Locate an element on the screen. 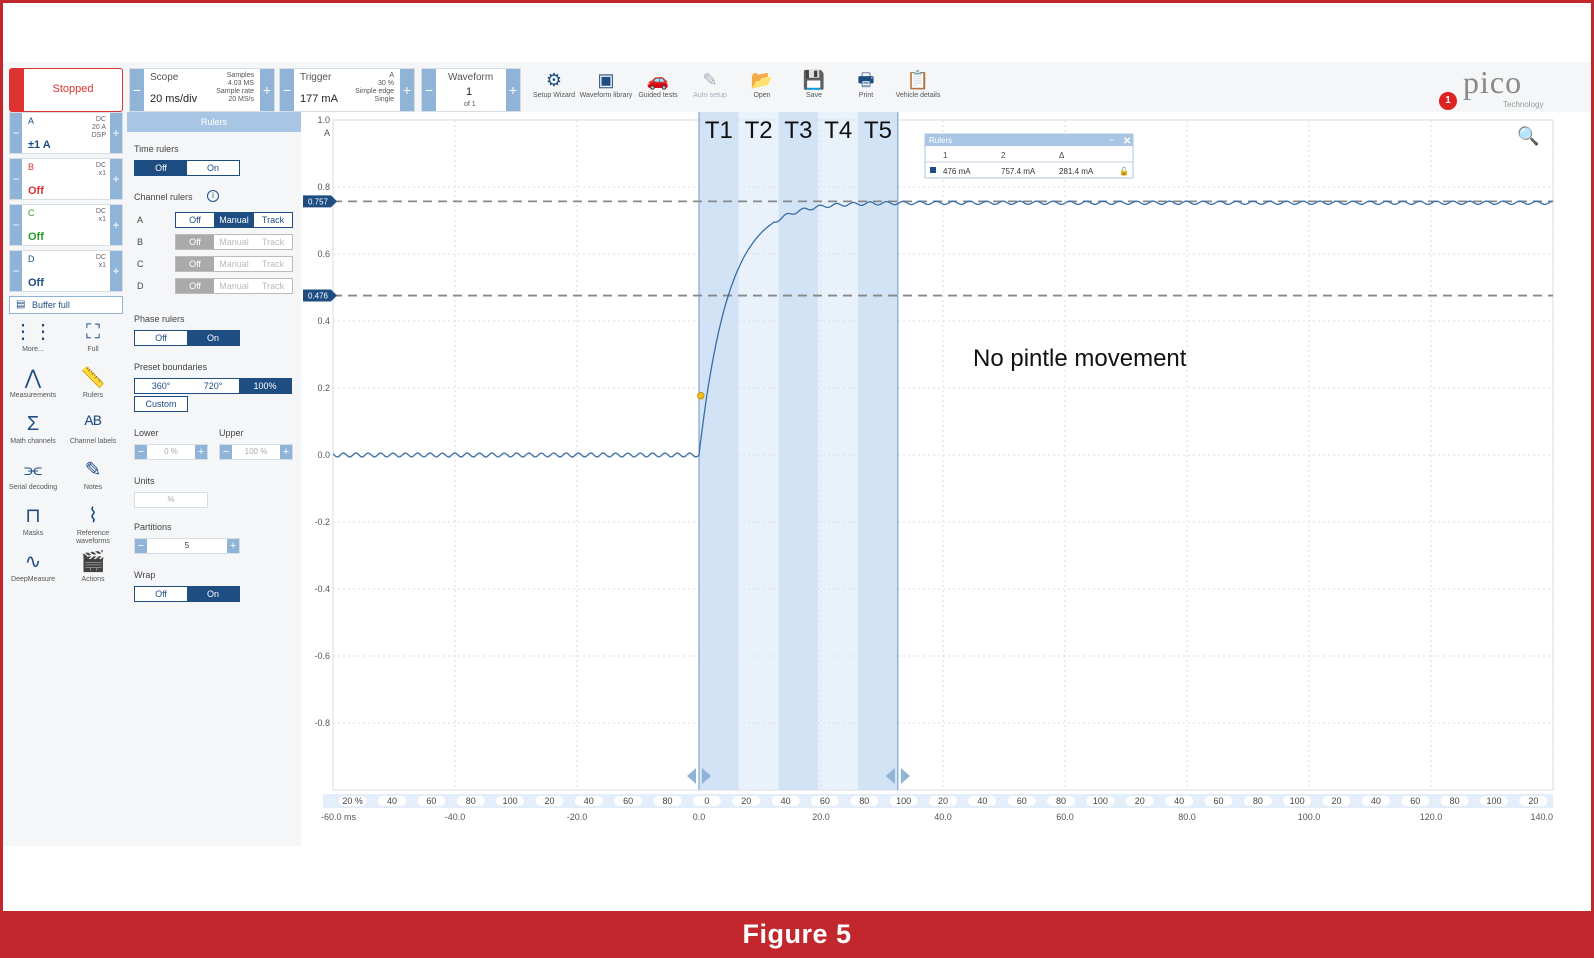 This screenshot has height=958, width=1594. annotation-text: No pintle movement is located at coordinates (1080, 358).